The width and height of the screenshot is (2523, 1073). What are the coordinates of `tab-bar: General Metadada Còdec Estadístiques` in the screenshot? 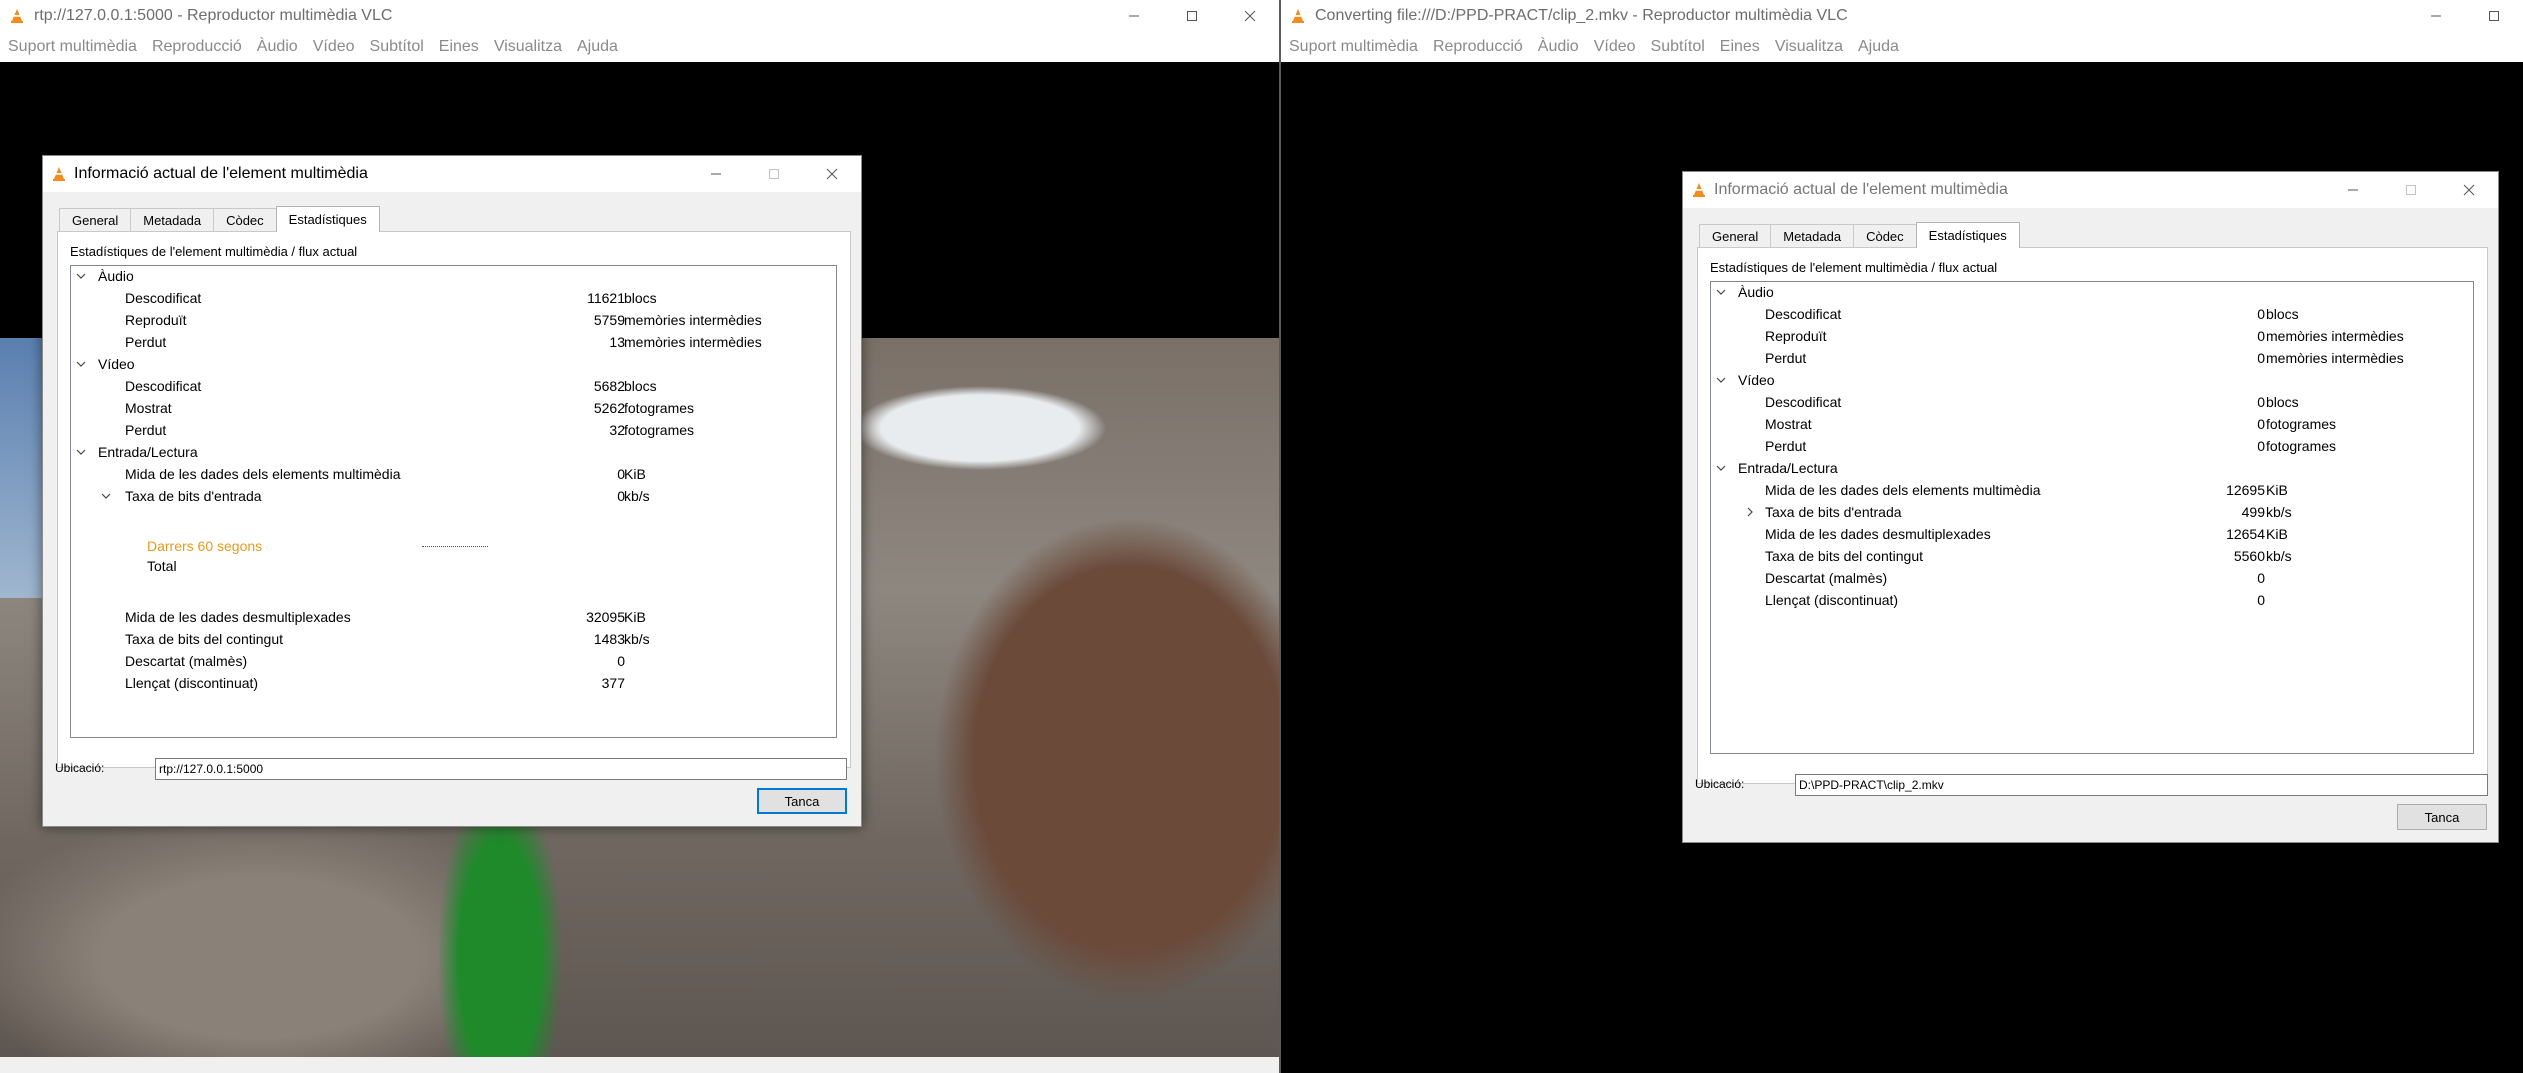 It's located at (219, 219).